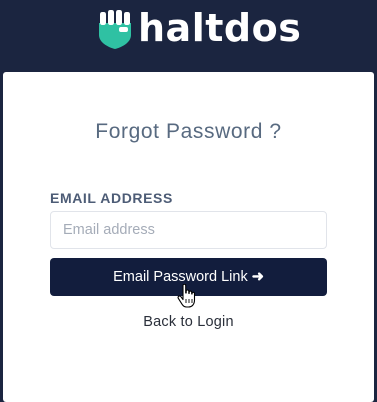  Describe the element at coordinates (115, 29) in the screenshot. I see `haltdos-logo-icon` at that location.